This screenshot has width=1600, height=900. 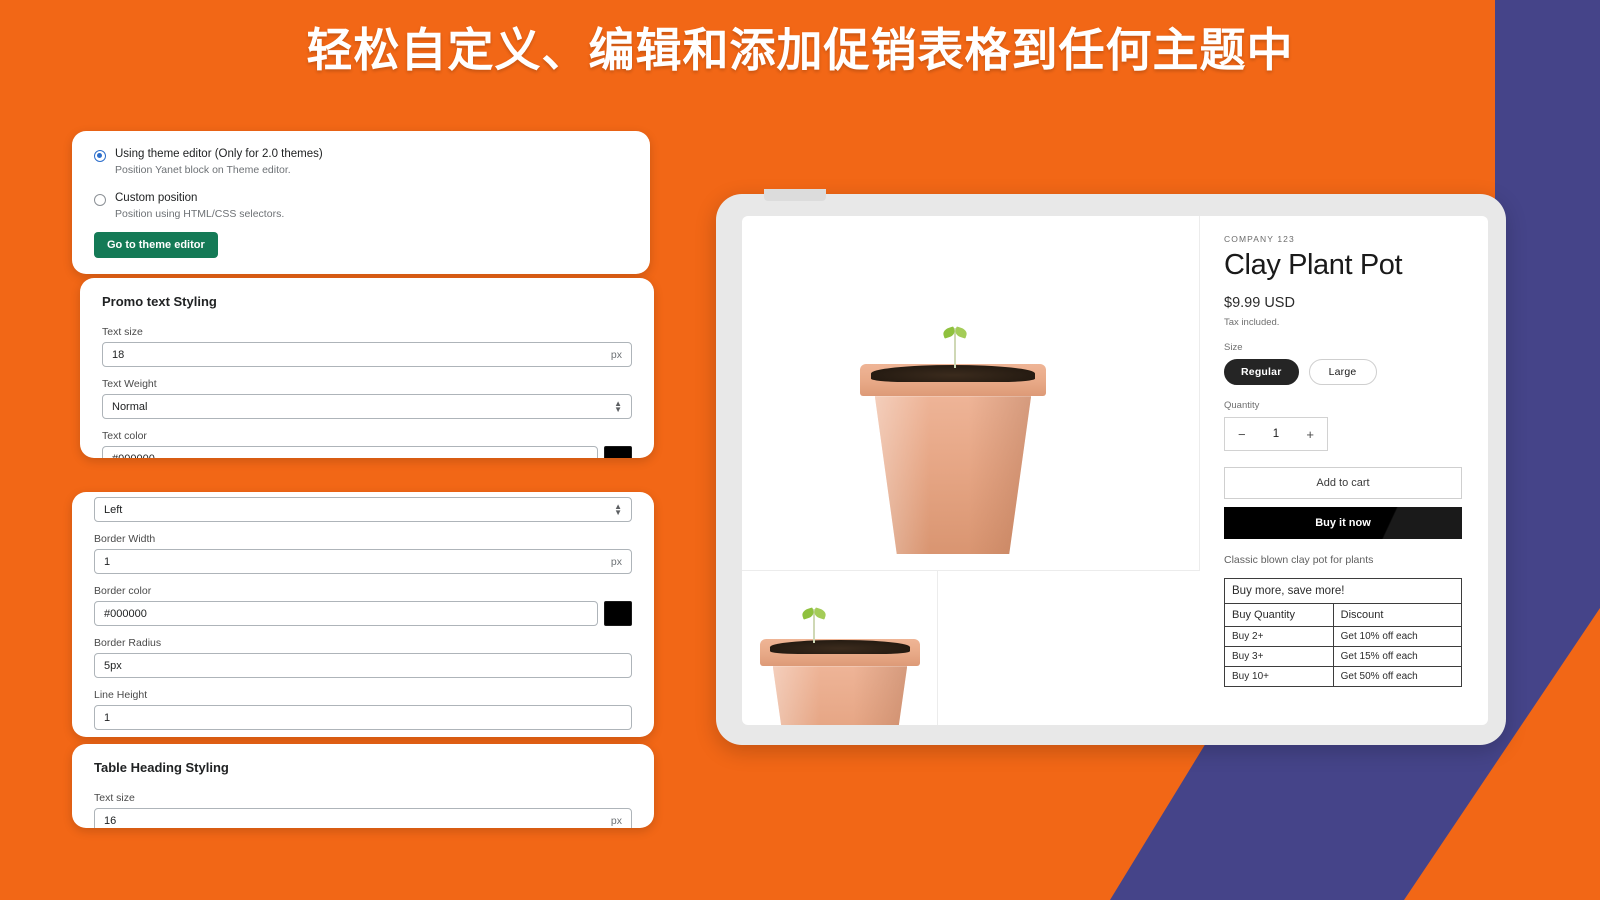 What do you see at coordinates (1242, 434) in the screenshot?
I see `quantity-decrease-button: −` at bounding box center [1242, 434].